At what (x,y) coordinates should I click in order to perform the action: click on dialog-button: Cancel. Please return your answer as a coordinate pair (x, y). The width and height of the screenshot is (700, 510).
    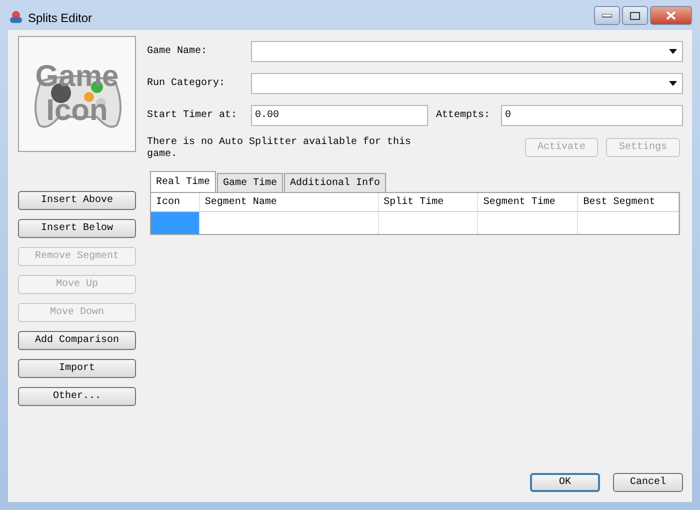
    Looking at the image, I should click on (648, 482).